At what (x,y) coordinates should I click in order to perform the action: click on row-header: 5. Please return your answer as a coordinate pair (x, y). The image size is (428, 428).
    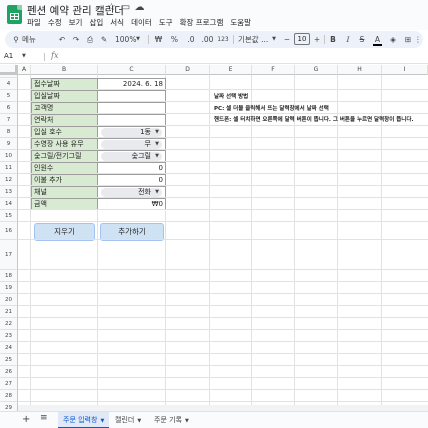
    Looking at the image, I should click on (9, 96).